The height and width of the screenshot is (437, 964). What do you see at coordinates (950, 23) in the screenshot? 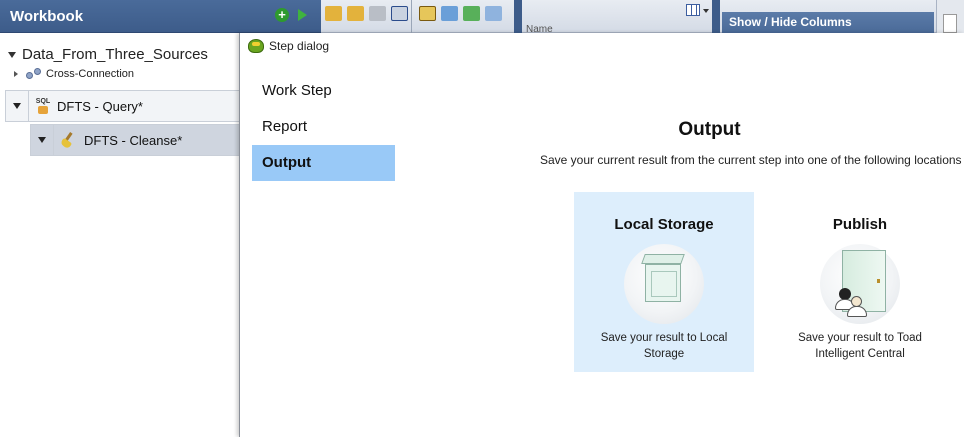
I see `checkbox` at bounding box center [950, 23].